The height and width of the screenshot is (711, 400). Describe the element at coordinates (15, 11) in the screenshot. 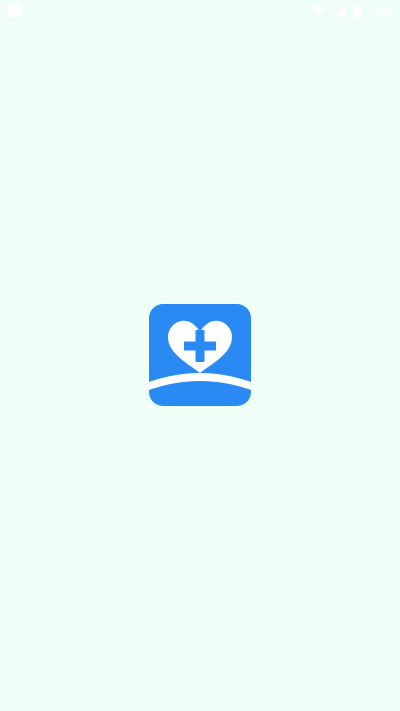

I see `notification-icon` at that location.